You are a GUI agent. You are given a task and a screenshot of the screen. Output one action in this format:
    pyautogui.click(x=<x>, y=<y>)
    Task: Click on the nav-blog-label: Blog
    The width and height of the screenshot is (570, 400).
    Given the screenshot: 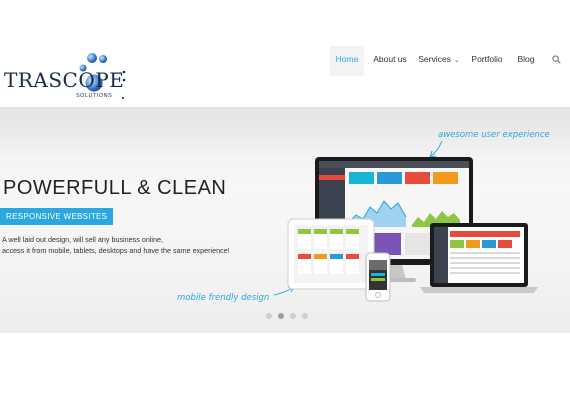 What is the action you would take?
    pyautogui.click(x=526, y=59)
    